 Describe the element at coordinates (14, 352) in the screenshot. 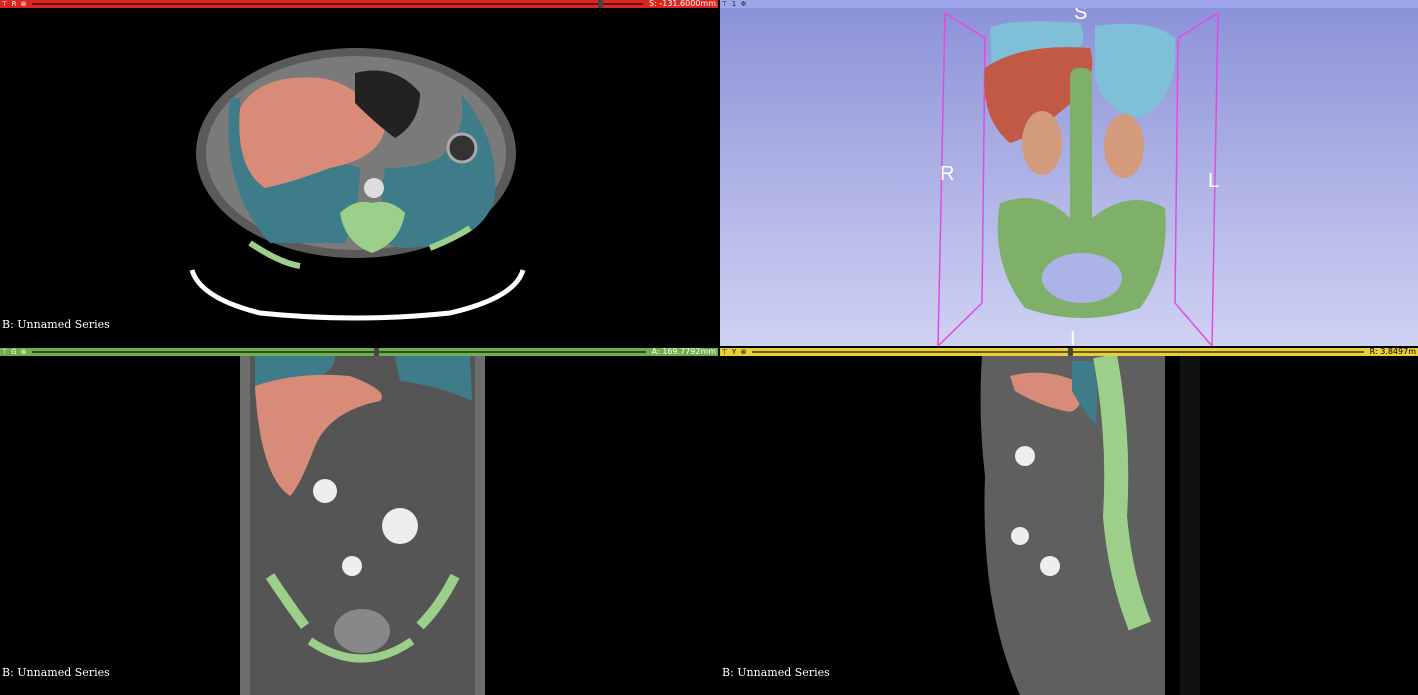

I see `green-view-letter: G` at that location.